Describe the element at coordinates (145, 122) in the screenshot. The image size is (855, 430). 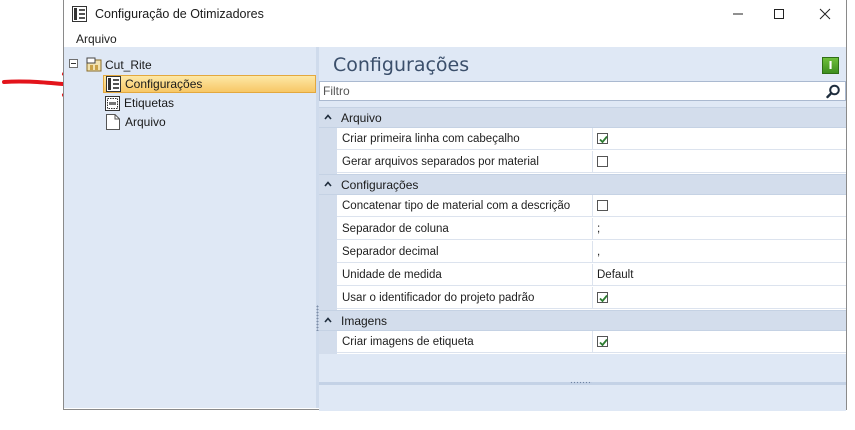
I see `tree-label-arquivo: Arquivo` at that location.